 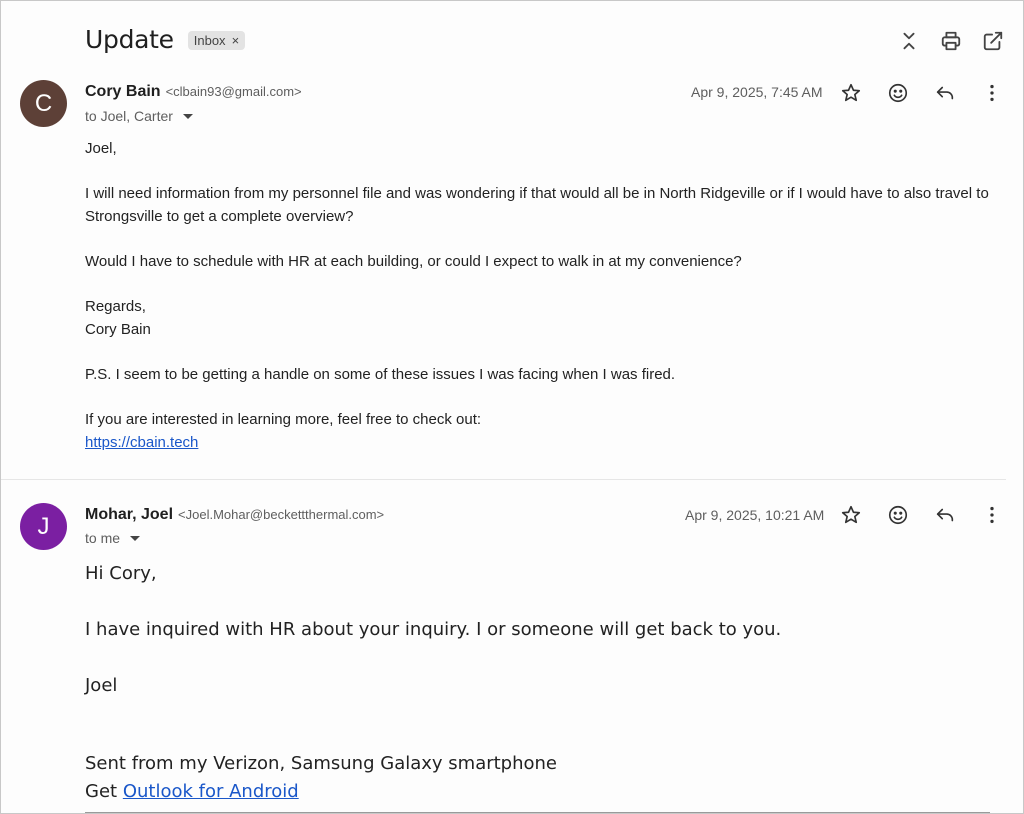 I want to click on remove-label-icon: ×, so click(x=236, y=40).